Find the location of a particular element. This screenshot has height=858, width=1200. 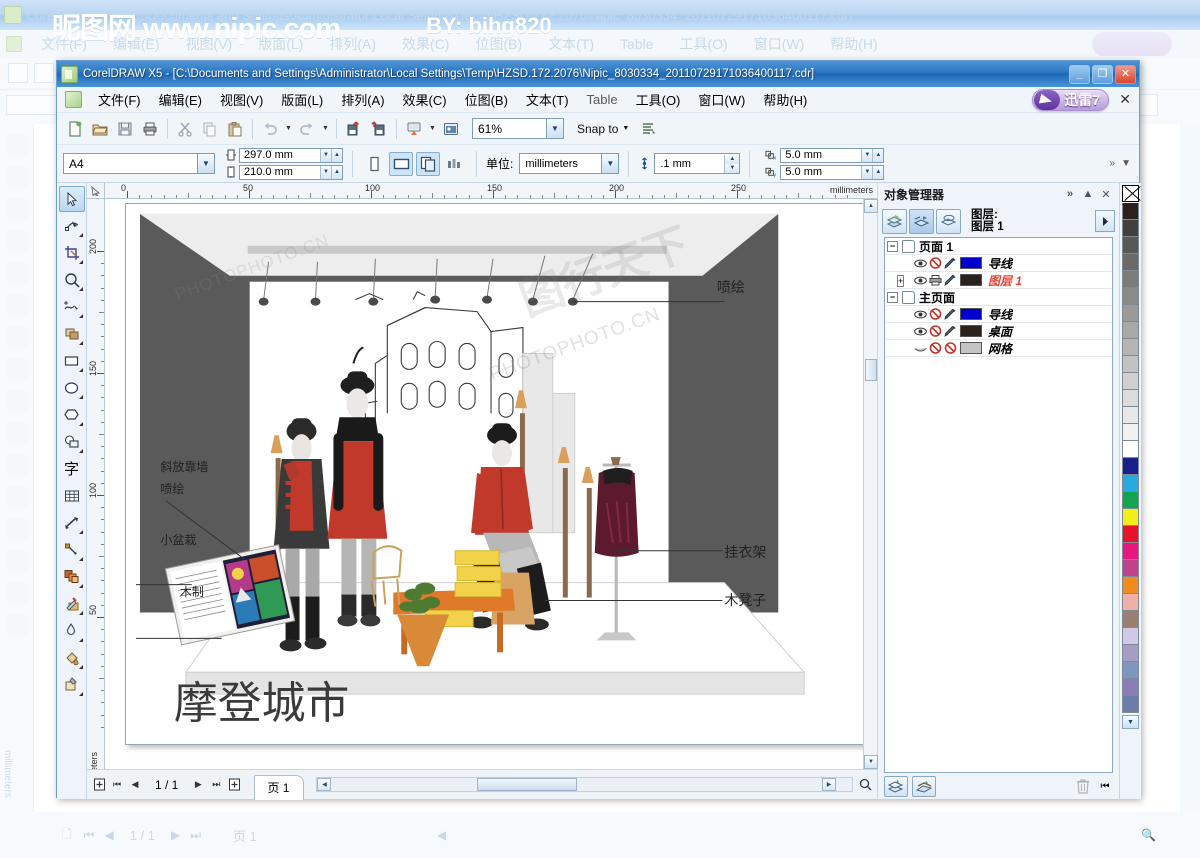

print-button is located at coordinates (150, 129).